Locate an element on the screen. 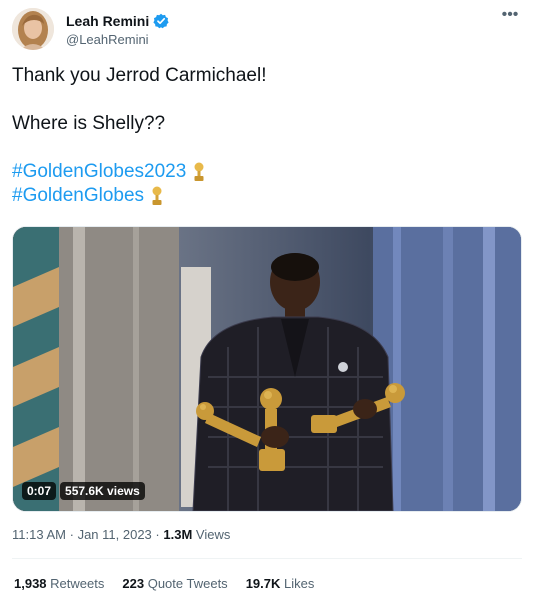 This screenshot has width=534, height=591. tweet-time: 11:13 AM is located at coordinates (39, 534).